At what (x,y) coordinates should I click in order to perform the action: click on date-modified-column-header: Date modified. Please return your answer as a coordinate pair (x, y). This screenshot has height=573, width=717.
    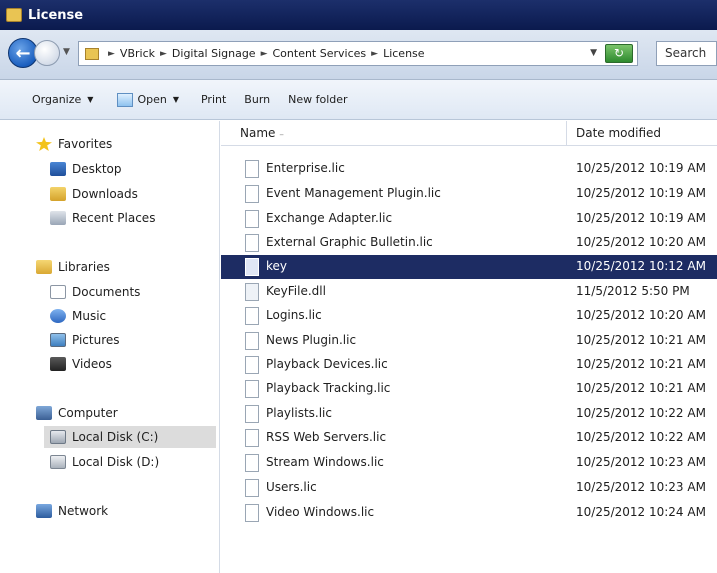
    Looking at the image, I should click on (618, 133).